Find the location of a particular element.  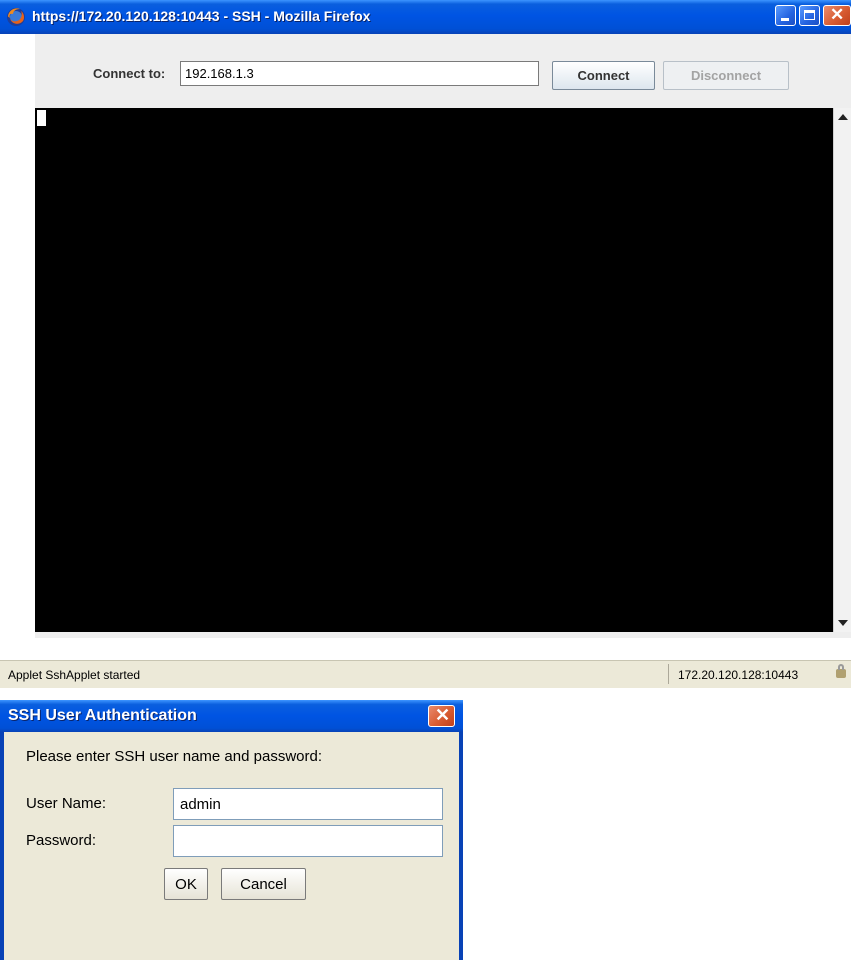

scroll-up-icon is located at coordinates (843, 117).